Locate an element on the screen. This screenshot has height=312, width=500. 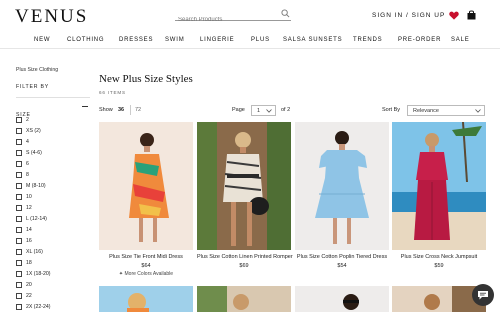
nav-item-sale: SALE is located at coordinates (460, 40).